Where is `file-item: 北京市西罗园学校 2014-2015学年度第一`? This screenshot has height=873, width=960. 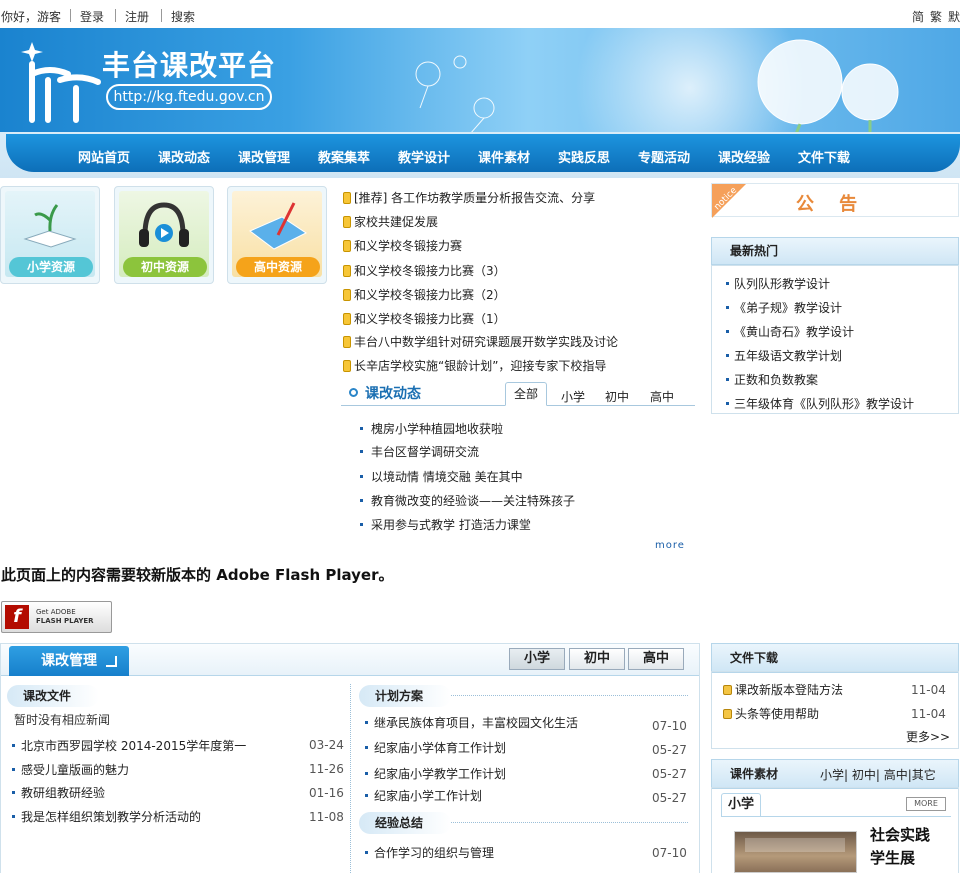 file-item: 北京市西罗园学校 2014-2015学年度第一 is located at coordinates (129, 745).